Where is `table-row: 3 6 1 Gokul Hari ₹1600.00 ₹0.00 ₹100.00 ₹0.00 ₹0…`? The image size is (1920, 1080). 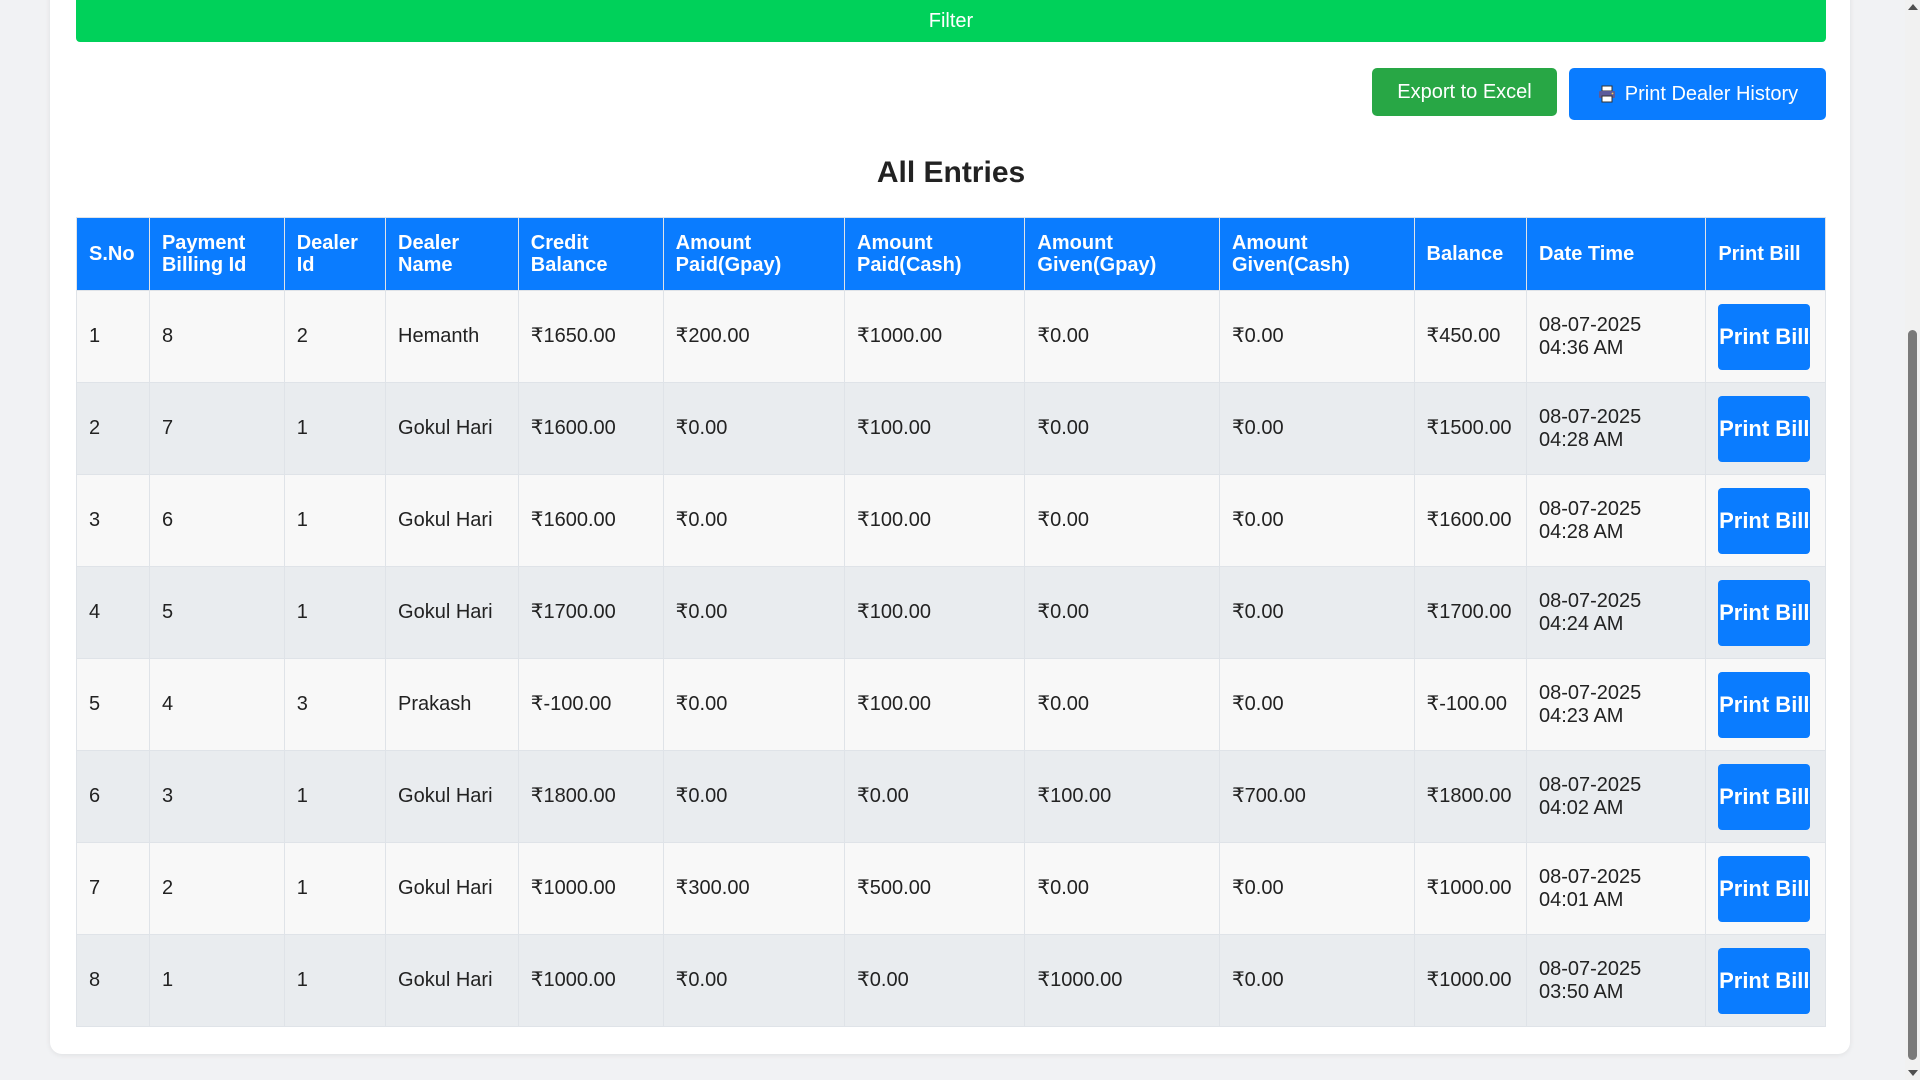
table-row: 3 6 1 Gokul Hari ₹1600.00 ₹0.00 ₹100.00 ₹0.00 ₹0… is located at coordinates (951, 520).